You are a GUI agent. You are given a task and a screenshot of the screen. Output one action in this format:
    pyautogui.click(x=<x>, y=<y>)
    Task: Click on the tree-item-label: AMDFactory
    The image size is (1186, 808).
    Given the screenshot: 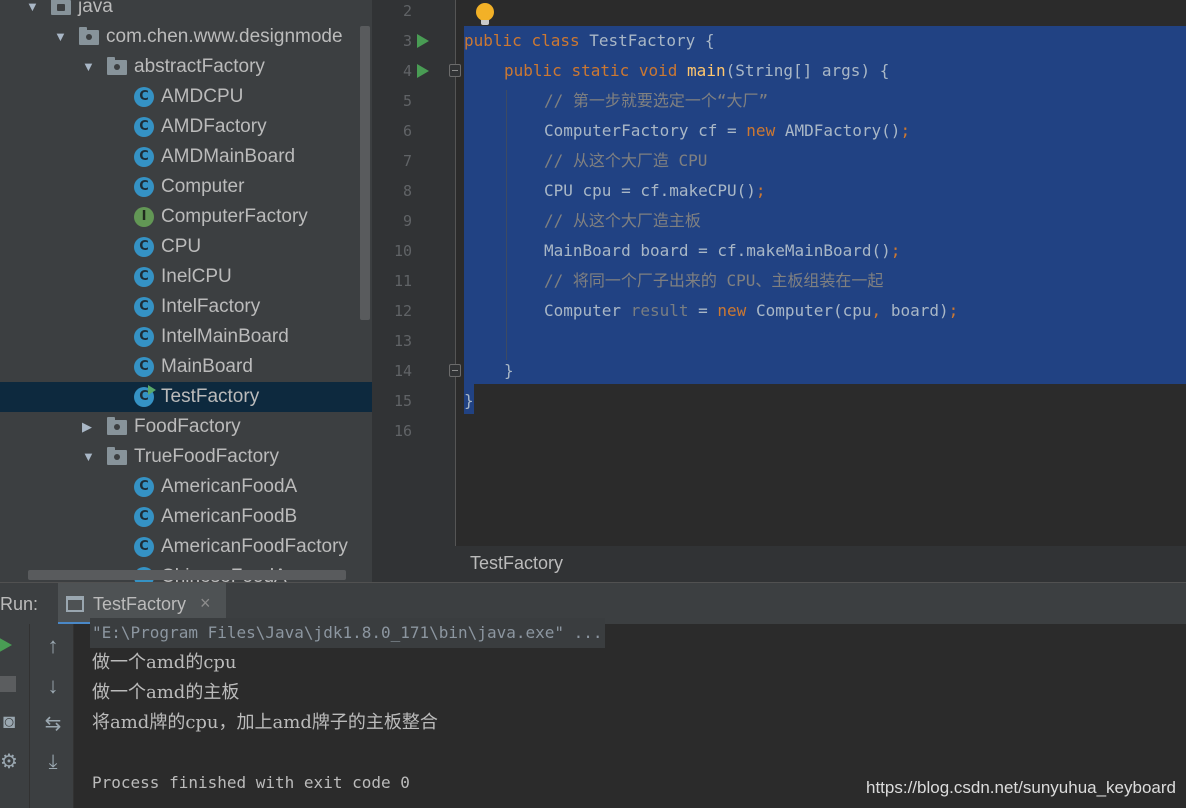 What is the action you would take?
    pyautogui.click(x=214, y=126)
    